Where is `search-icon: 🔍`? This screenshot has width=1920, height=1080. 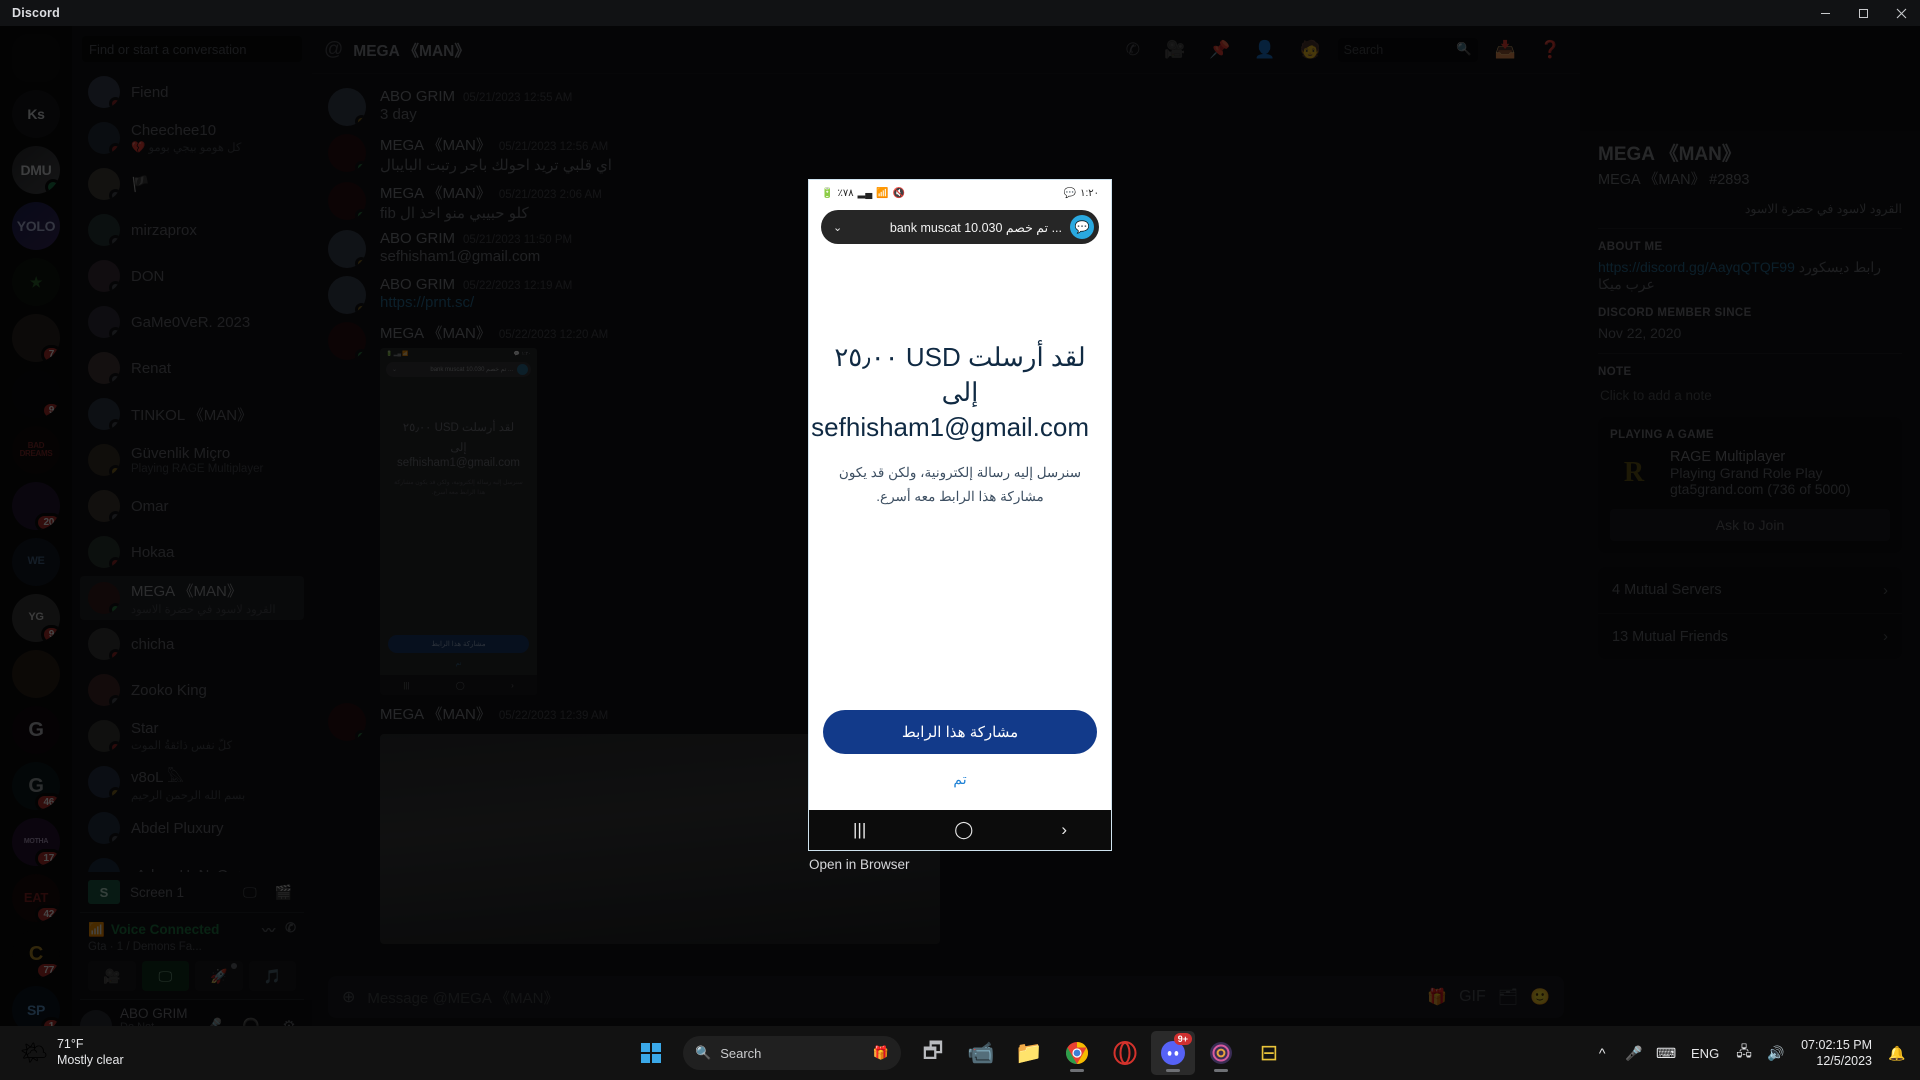 search-icon: 🔍 is located at coordinates (703, 1052).